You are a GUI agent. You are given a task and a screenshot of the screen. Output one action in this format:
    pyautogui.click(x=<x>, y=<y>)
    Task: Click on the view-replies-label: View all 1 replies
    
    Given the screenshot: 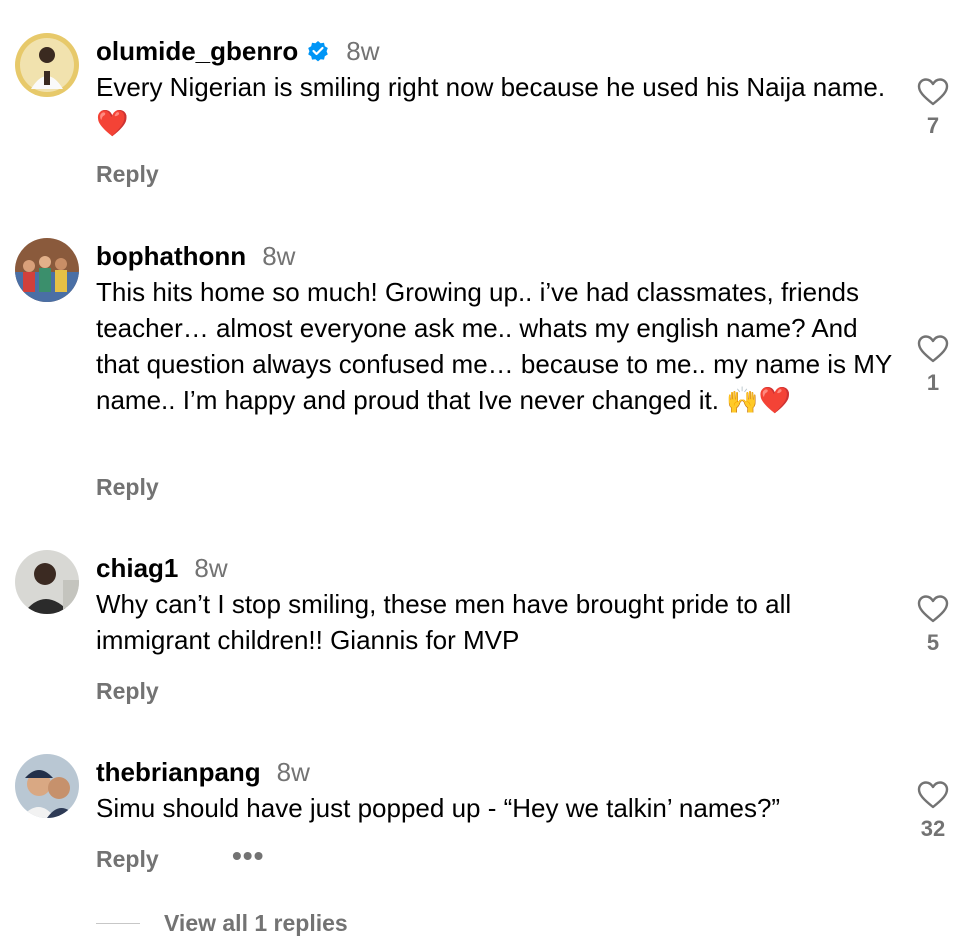 What is the action you would take?
    pyautogui.click(x=256, y=923)
    